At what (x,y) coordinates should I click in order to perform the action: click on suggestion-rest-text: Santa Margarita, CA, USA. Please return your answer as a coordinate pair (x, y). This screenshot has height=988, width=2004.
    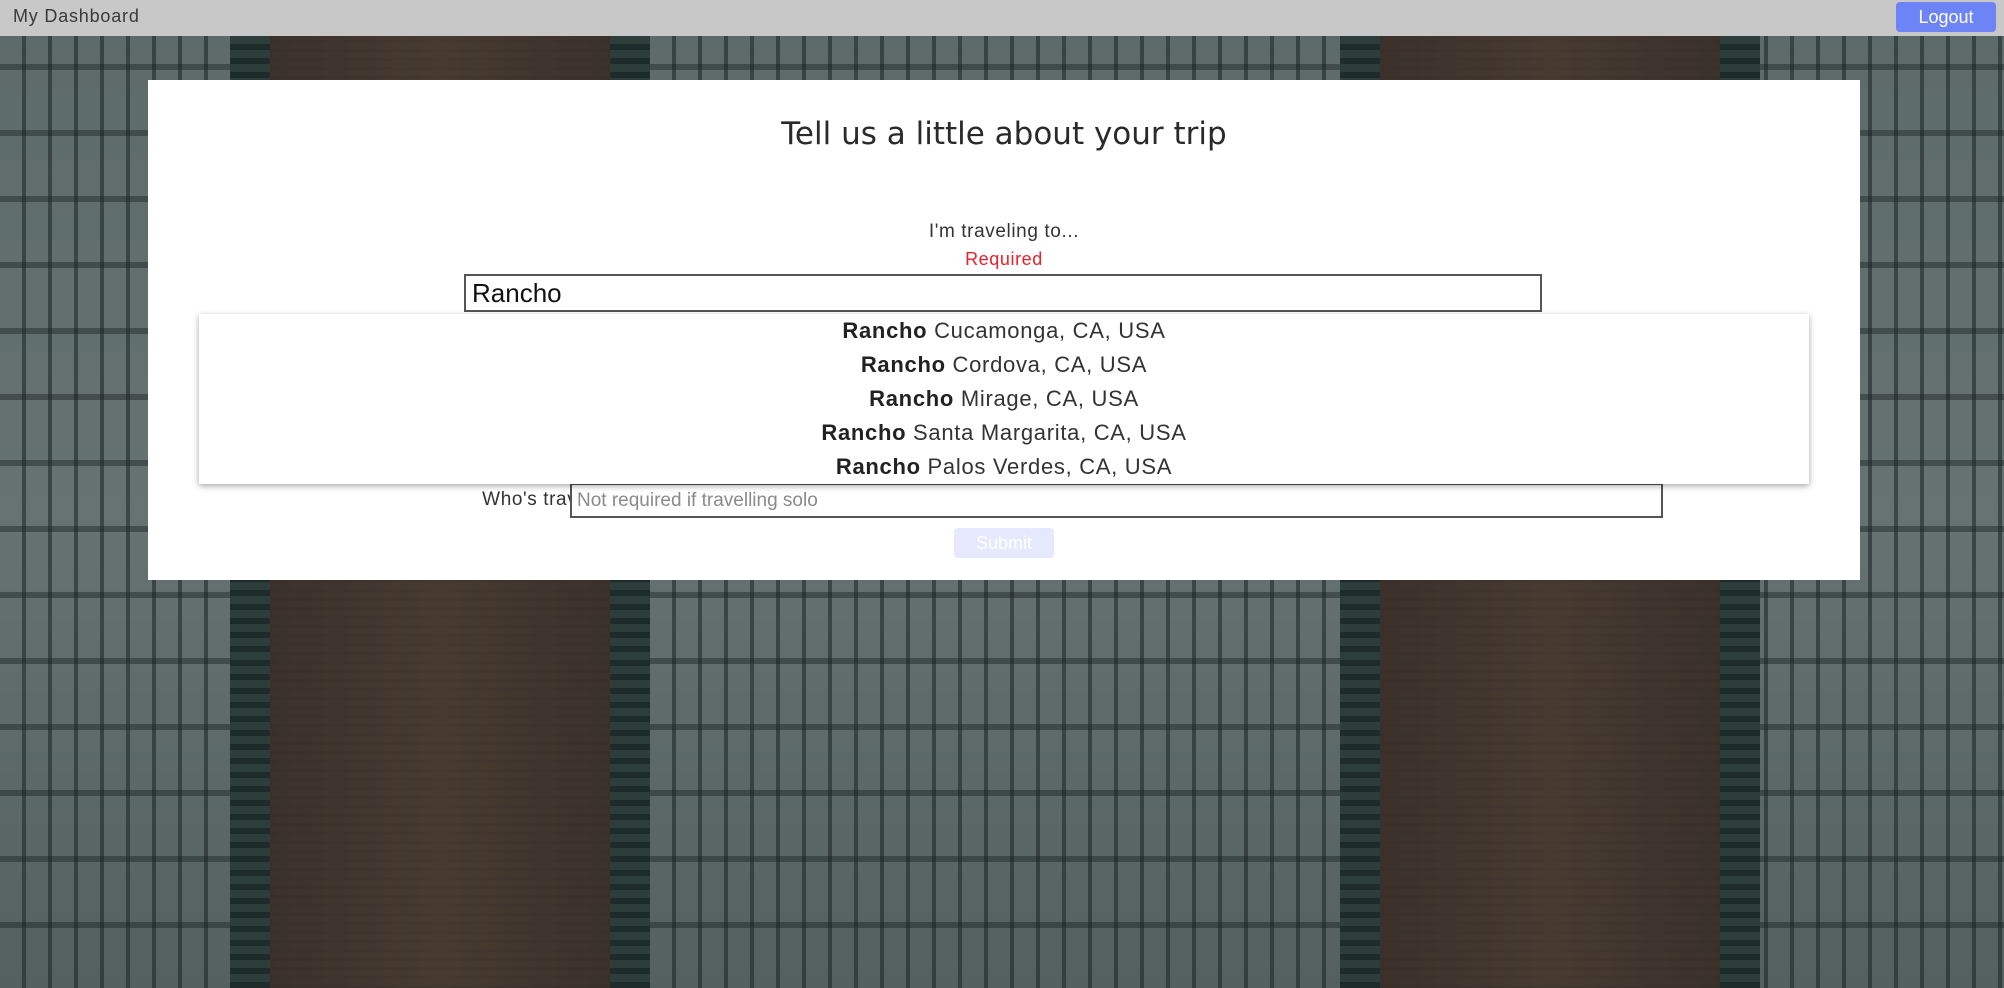
    Looking at the image, I should click on (1046, 432).